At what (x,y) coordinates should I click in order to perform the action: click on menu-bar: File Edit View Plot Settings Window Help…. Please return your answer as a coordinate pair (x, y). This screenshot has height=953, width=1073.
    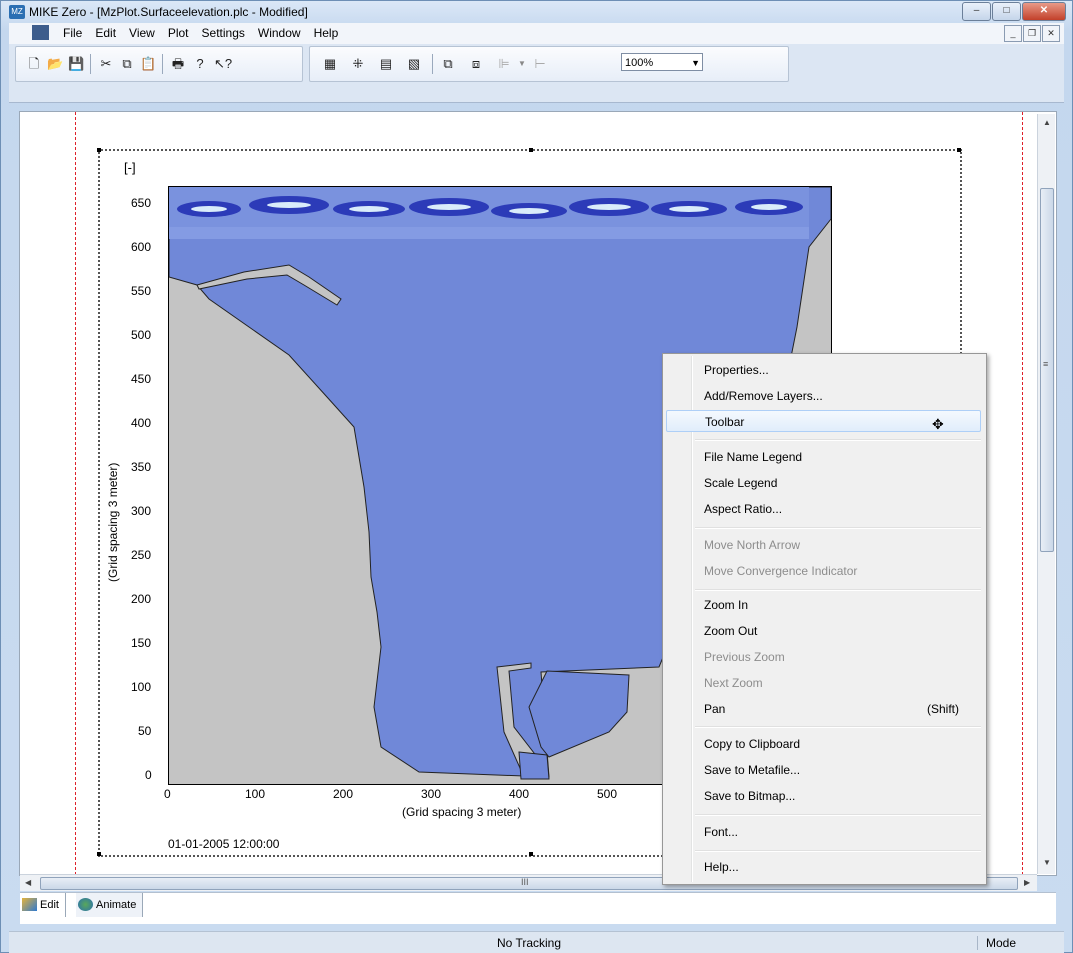
    Looking at the image, I should click on (536, 33).